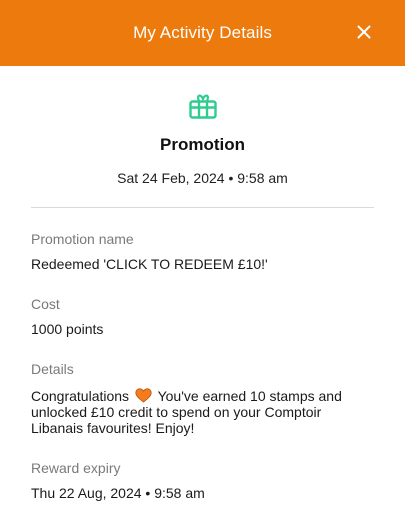 The height and width of the screenshot is (528, 405). I want to click on close-icon, so click(364, 32).